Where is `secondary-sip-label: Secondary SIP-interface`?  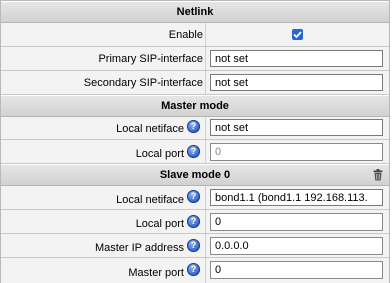
secondary-sip-label: Secondary SIP-interface is located at coordinates (143, 83).